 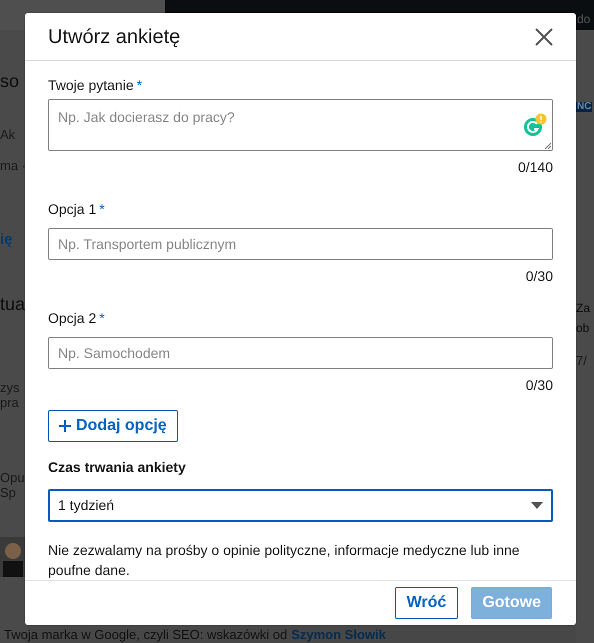 I want to click on duration-label: Czas trwania ankiety, so click(x=117, y=468).